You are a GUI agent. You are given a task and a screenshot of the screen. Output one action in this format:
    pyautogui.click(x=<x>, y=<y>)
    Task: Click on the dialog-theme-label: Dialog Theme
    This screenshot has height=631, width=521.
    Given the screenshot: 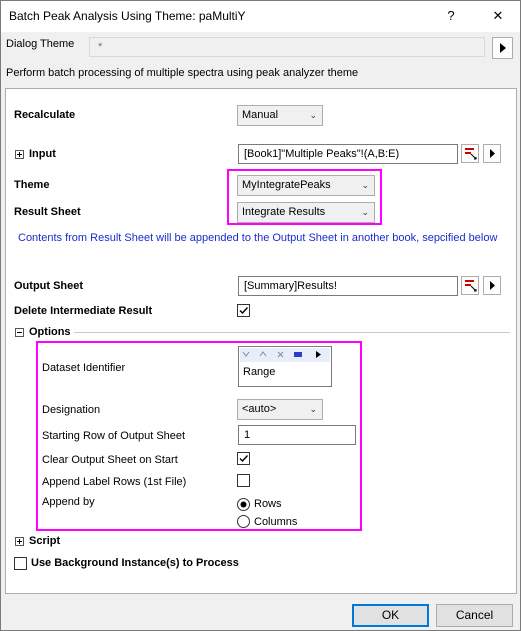 What is the action you would take?
    pyautogui.click(x=40, y=44)
    